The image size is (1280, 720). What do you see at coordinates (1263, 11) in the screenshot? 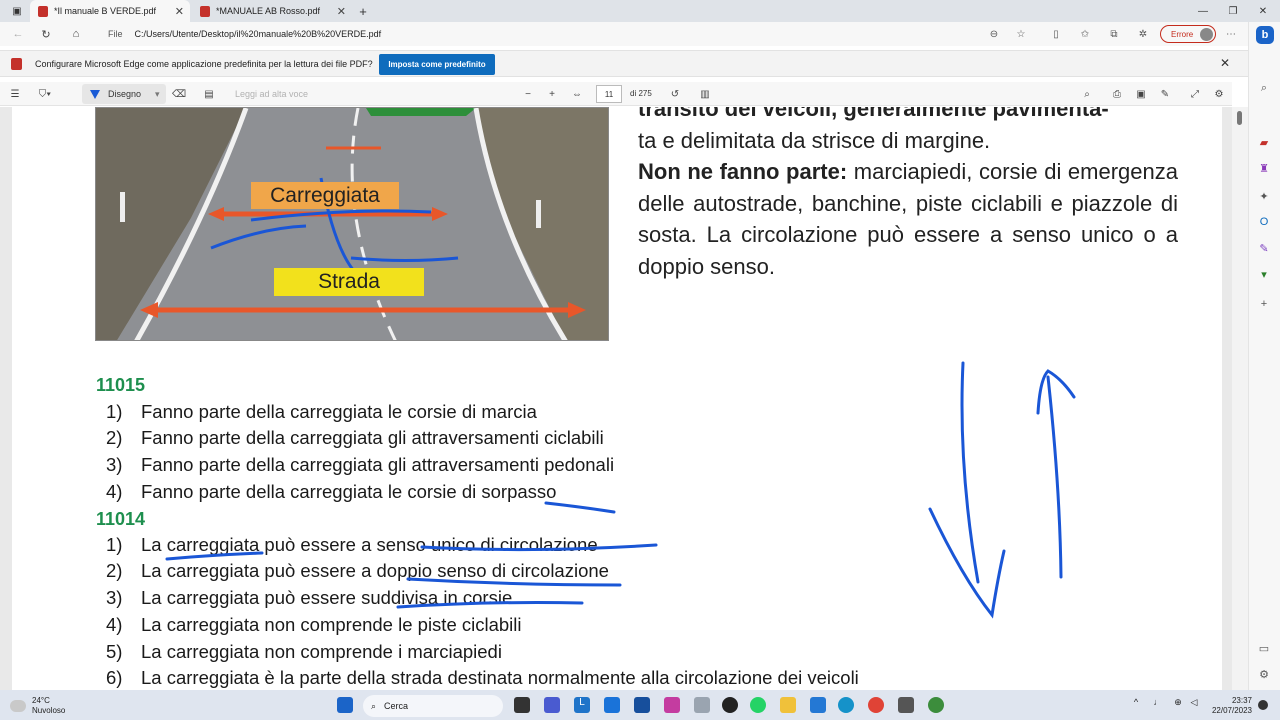
I see `close-window-icon: ✕` at bounding box center [1263, 11].